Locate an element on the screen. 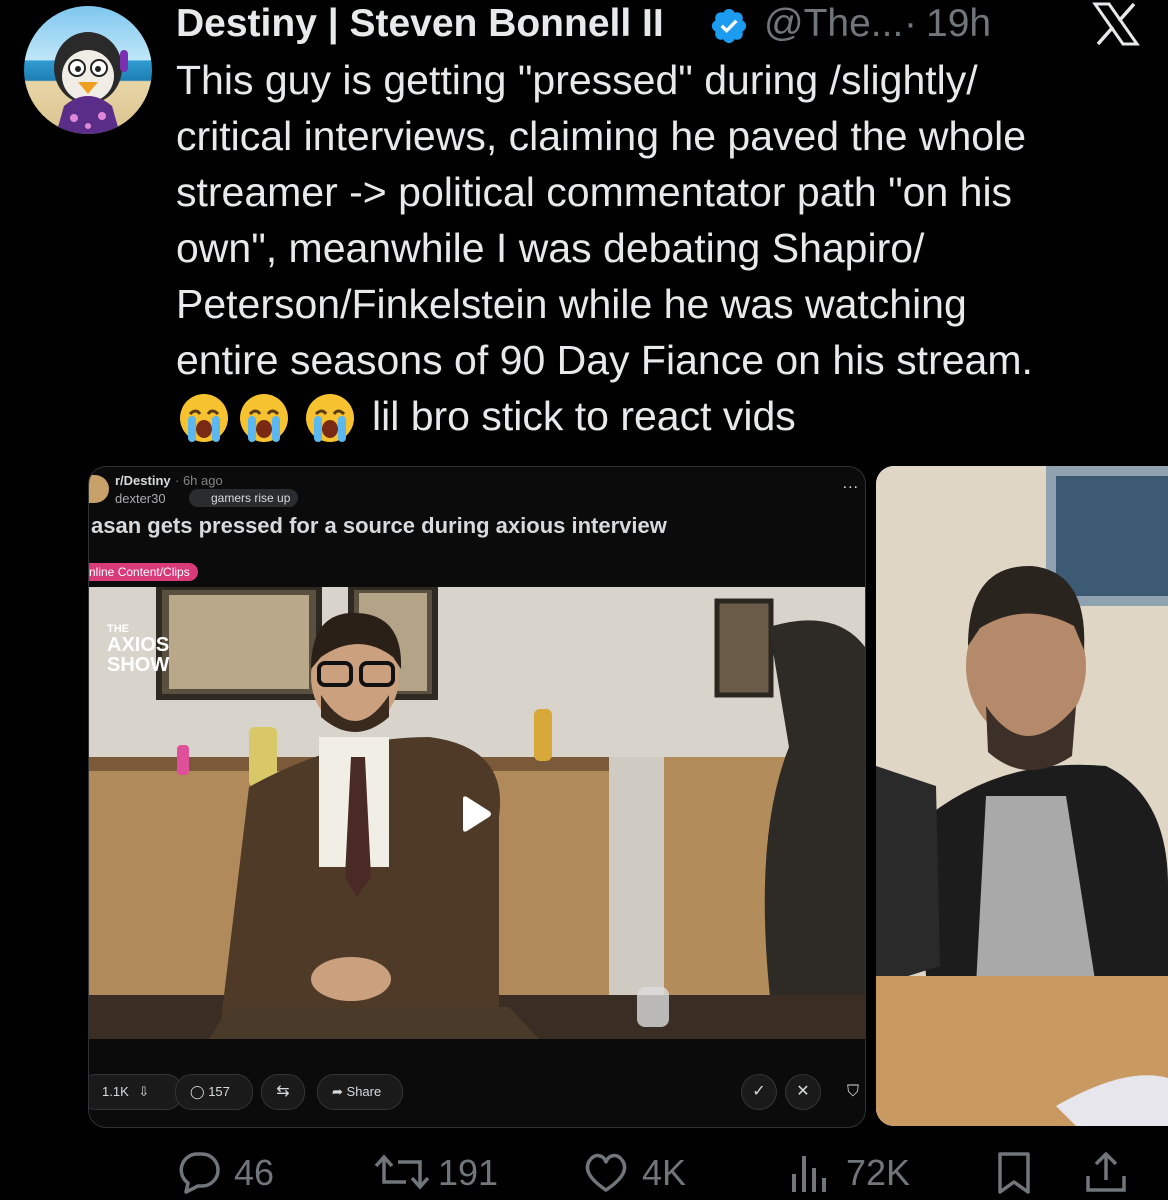 This screenshot has width=1168, height=1200. photo-content is located at coordinates (1022, 796).